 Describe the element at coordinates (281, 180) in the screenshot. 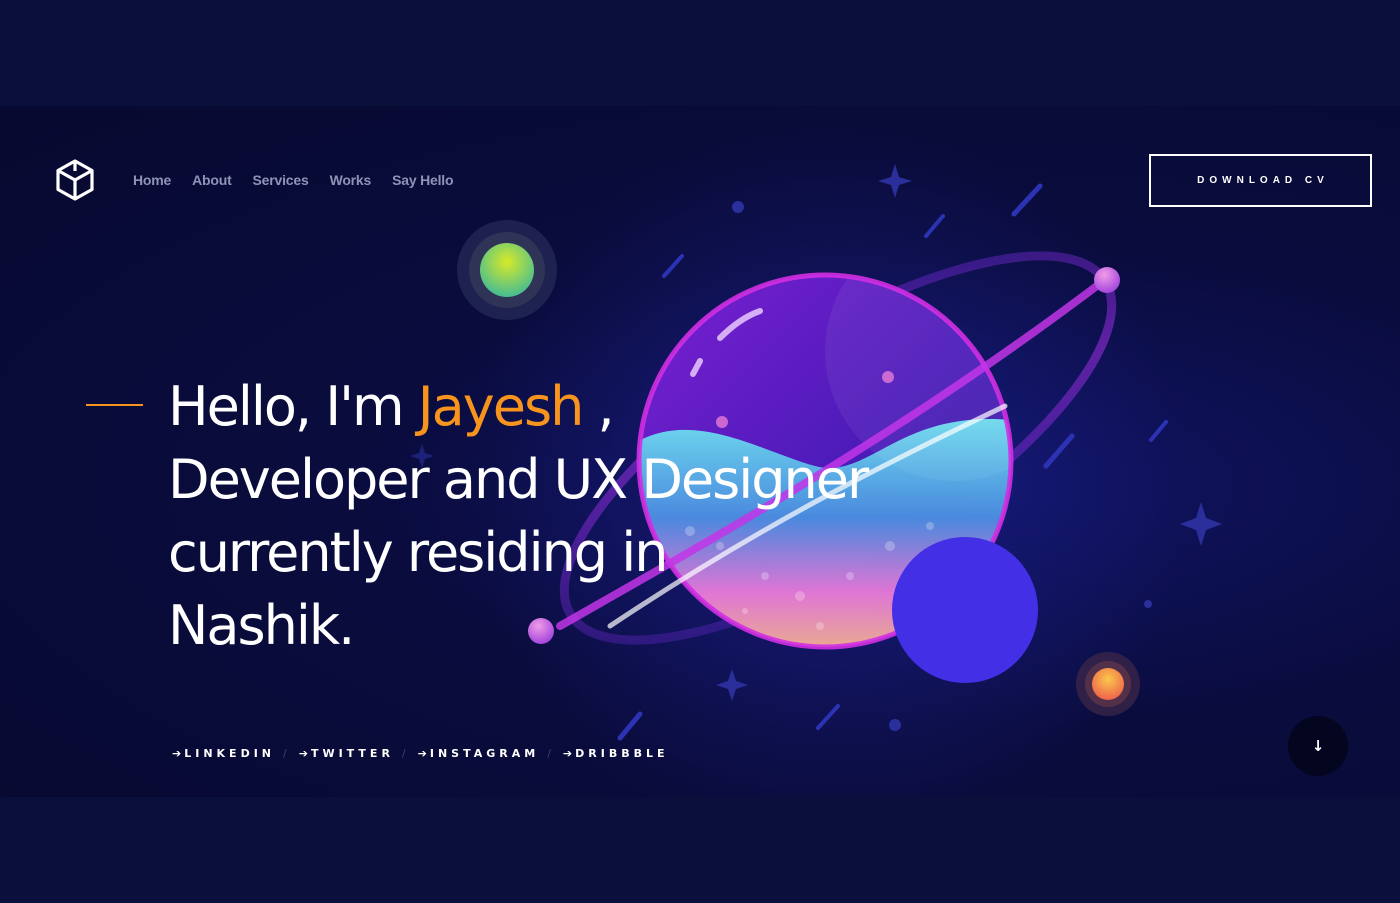

I see `nav-item-services: Services` at that location.